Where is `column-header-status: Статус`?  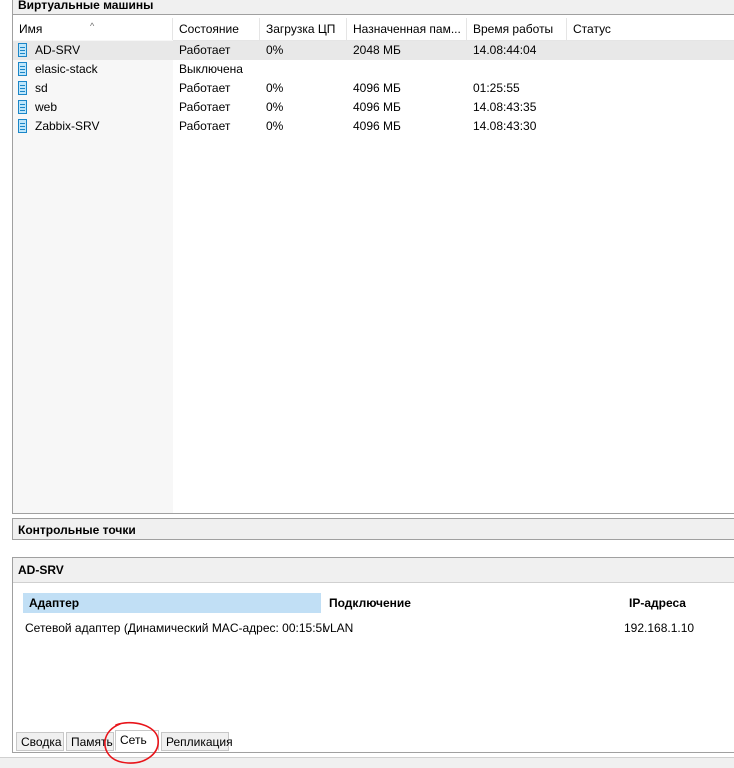
column-header-status: Статус is located at coordinates (650, 29).